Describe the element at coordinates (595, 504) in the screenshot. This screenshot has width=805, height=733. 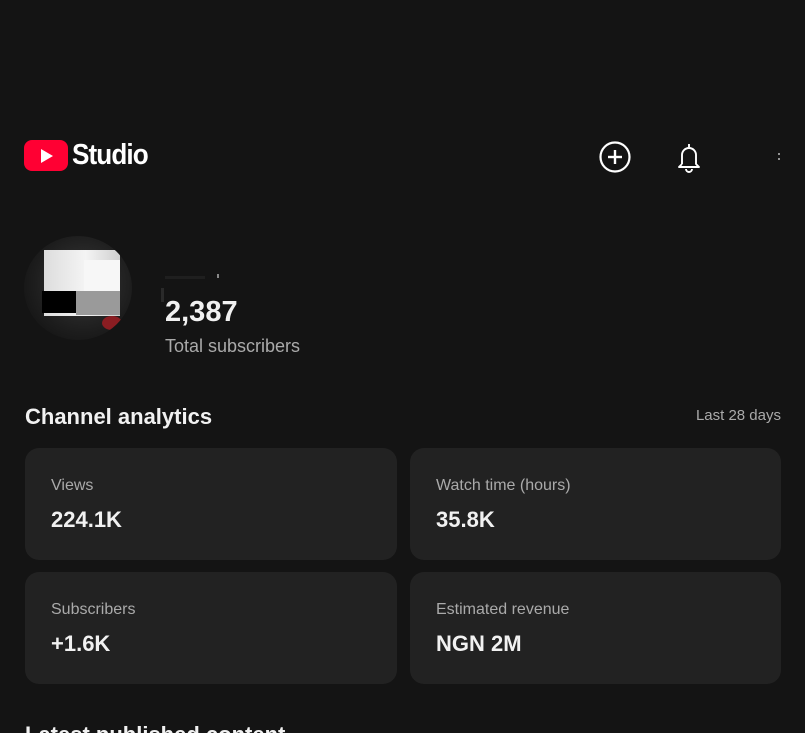
I see `watch-time-card: Watch time (hours) 35.8K` at that location.